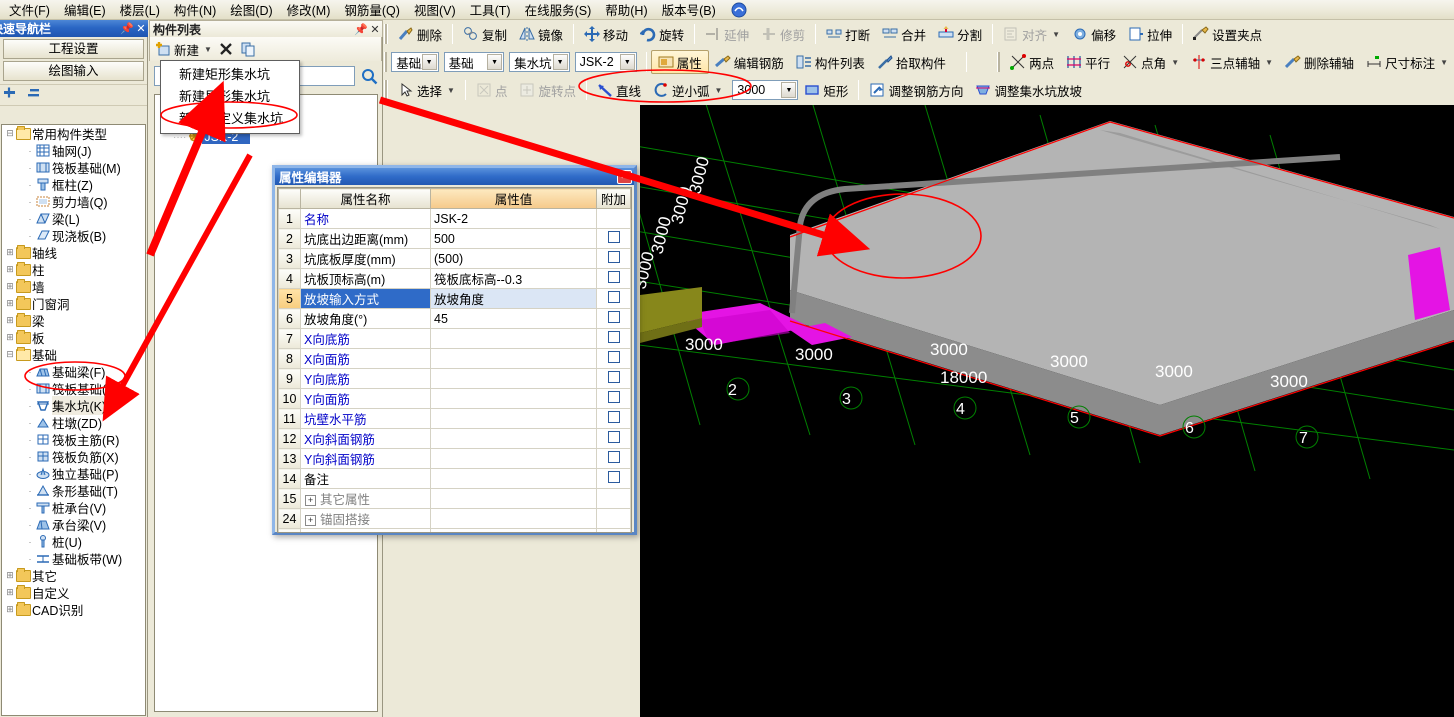  What do you see at coordinates (454, 338) in the screenshot?
I see `table-row: 7 X向底筋` at bounding box center [454, 338].